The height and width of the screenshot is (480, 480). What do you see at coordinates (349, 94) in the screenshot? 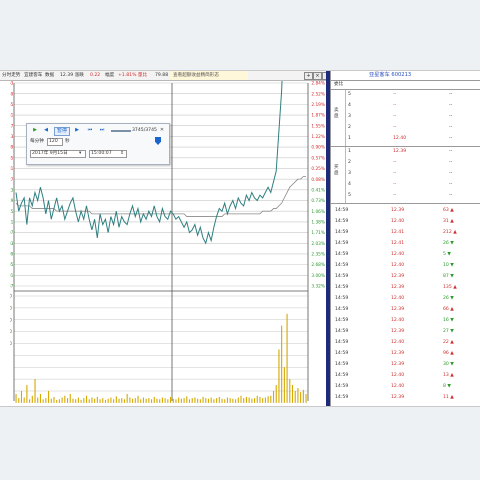
I see `sell-level-1: 5` at bounding box center [349, 94].